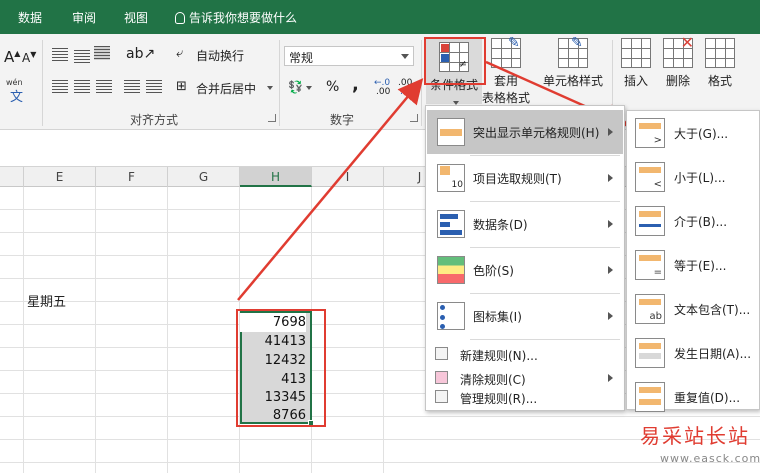  I want to click on align-top-icon, so click(60, 55).